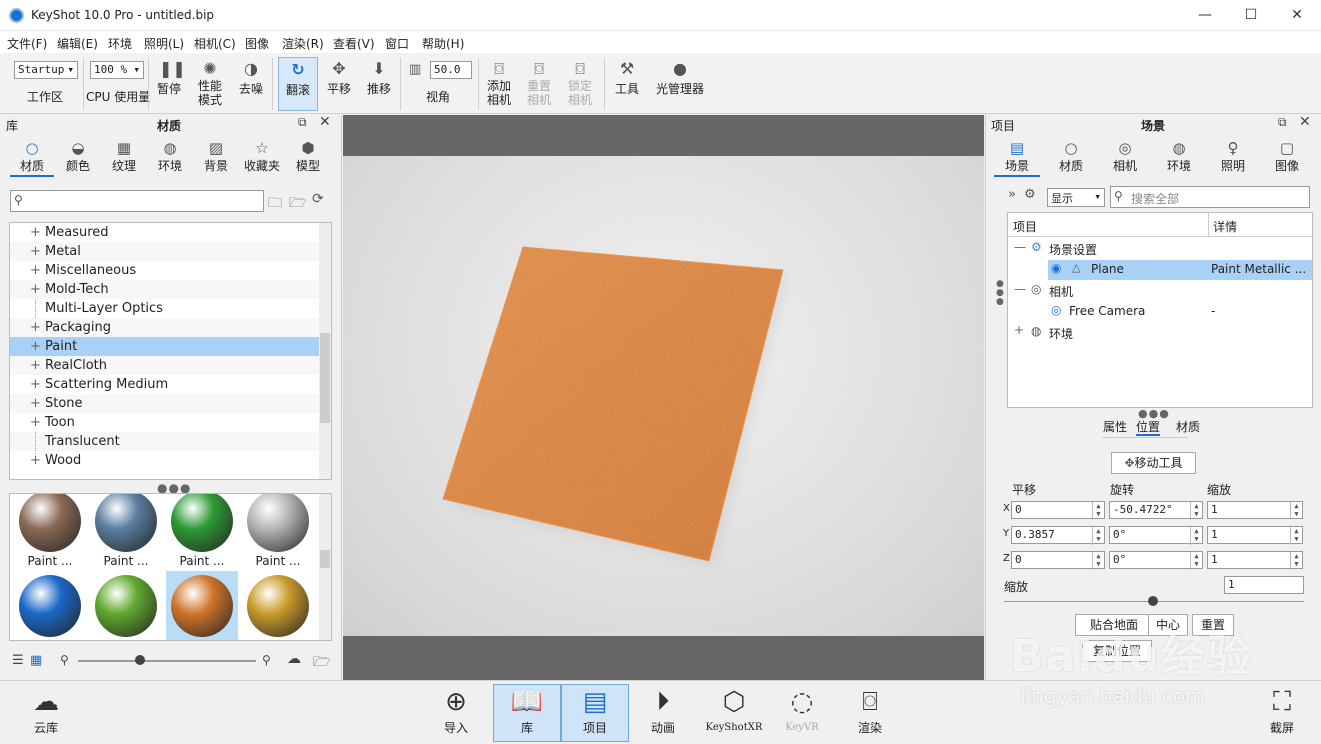 Image resolution: width=1321 pixels, height=744 pixels. What do you see at coordinates (397, 43) in the screenshot?
I see `menu-window: 窗口` at bounding box center [397, 43].